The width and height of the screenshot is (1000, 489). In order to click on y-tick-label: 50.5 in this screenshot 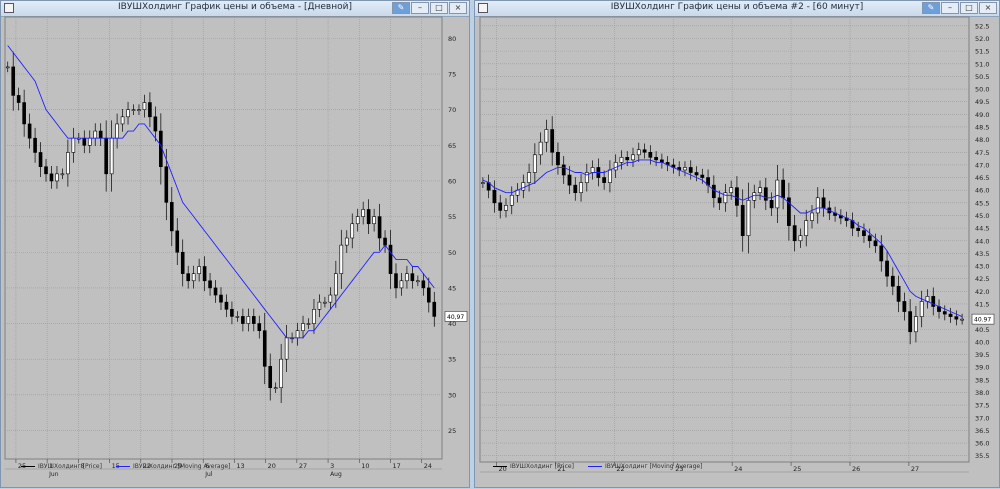, I will do `click(982, 77)`.